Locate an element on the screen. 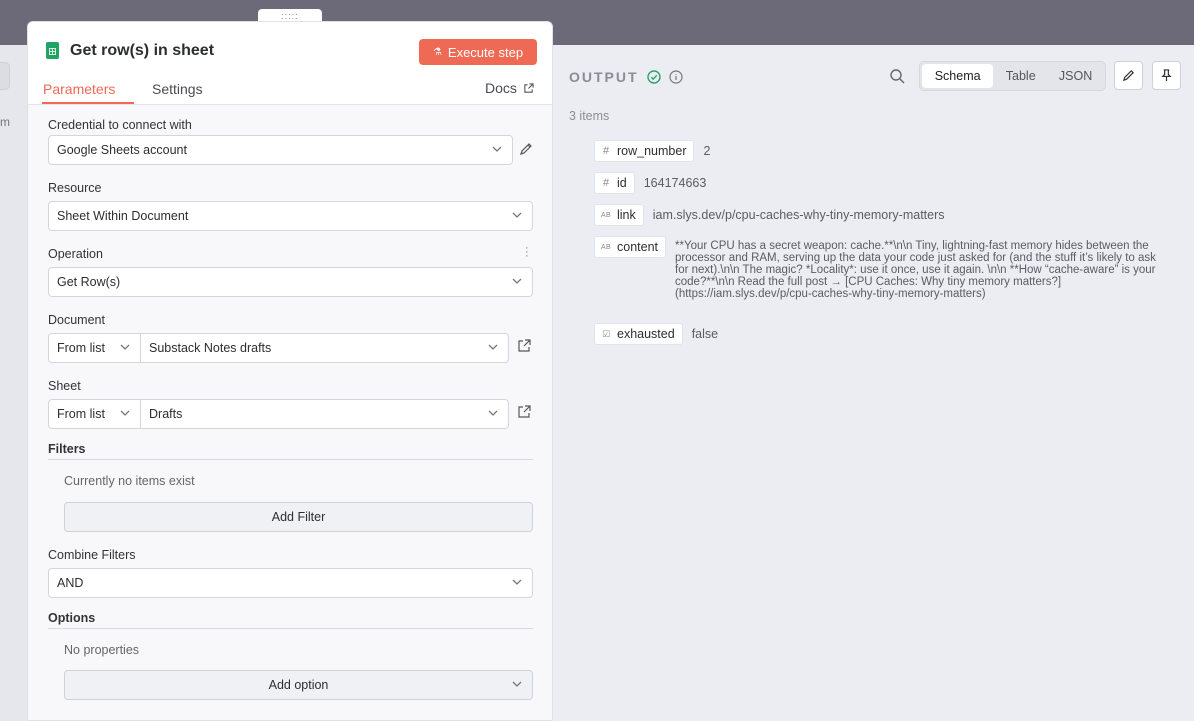 This screenshot has width=1194, height=721. credential-label: Credential to connect with is located at coordinates (120, 125).